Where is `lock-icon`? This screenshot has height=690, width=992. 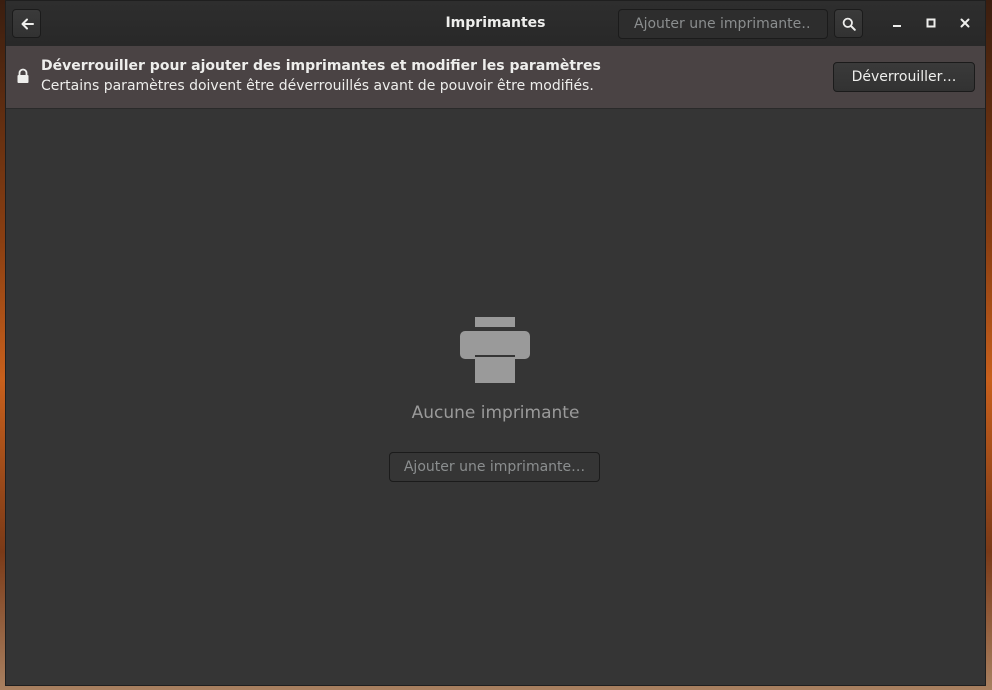
lock-icon is located at coordinates (23, 75).